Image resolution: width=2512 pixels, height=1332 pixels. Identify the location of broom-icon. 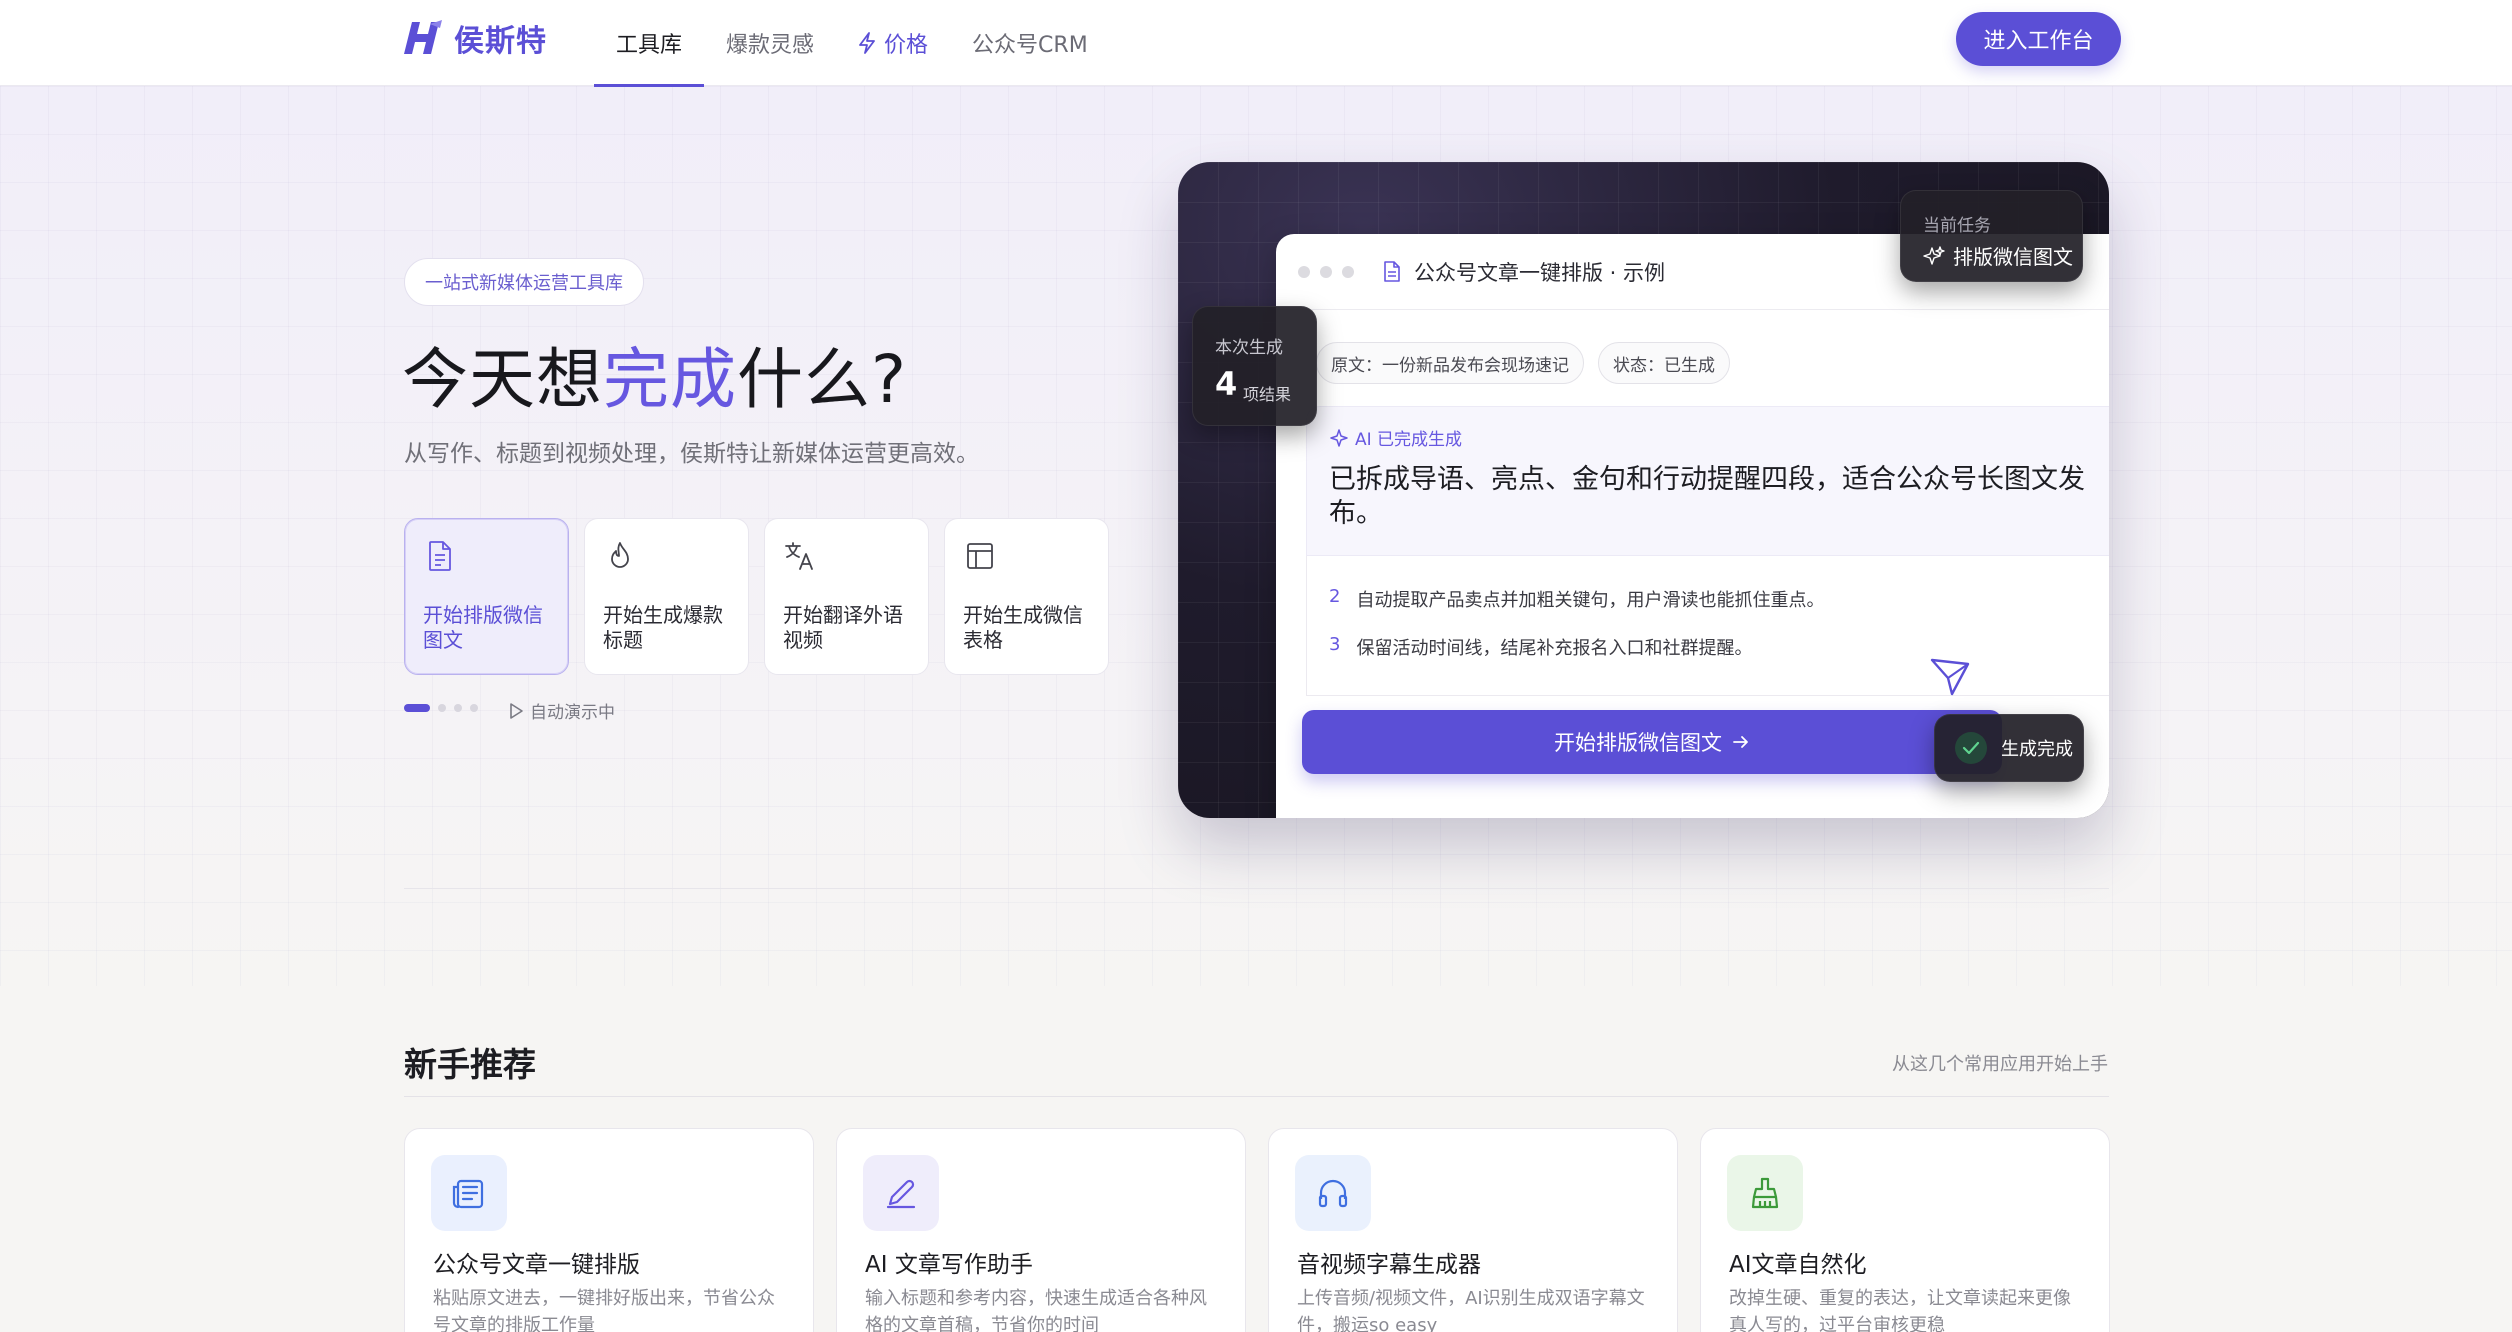
(1765, 1193).